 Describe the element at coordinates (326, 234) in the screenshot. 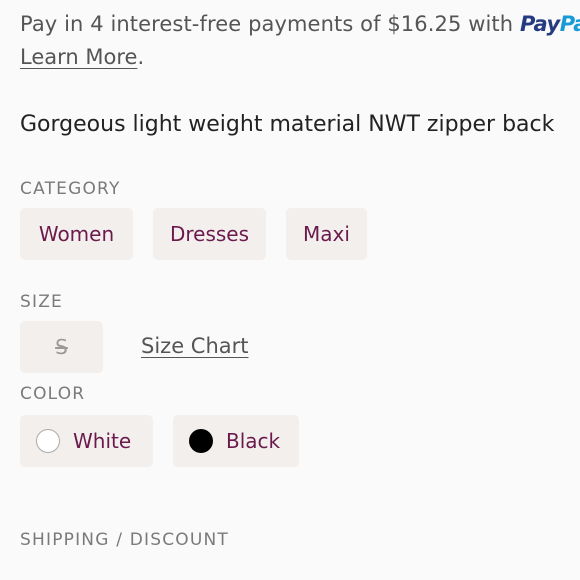

I see `category-chip-maxi: Maxi` at that location.